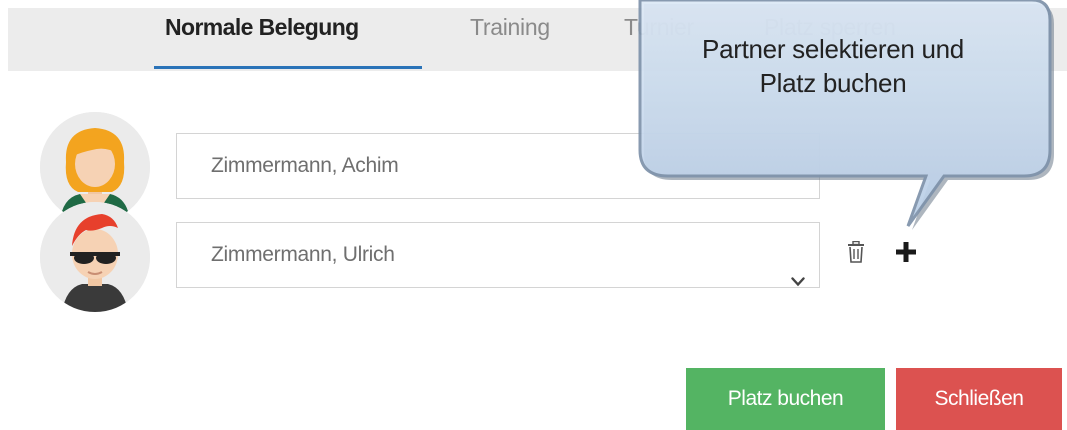 The image size is (1067, 430). What do you see at coordinates (833, 49) in the screenshot?
I see `tooltip-line-1: Partner selektieren und` at bounding box center [833, 49].